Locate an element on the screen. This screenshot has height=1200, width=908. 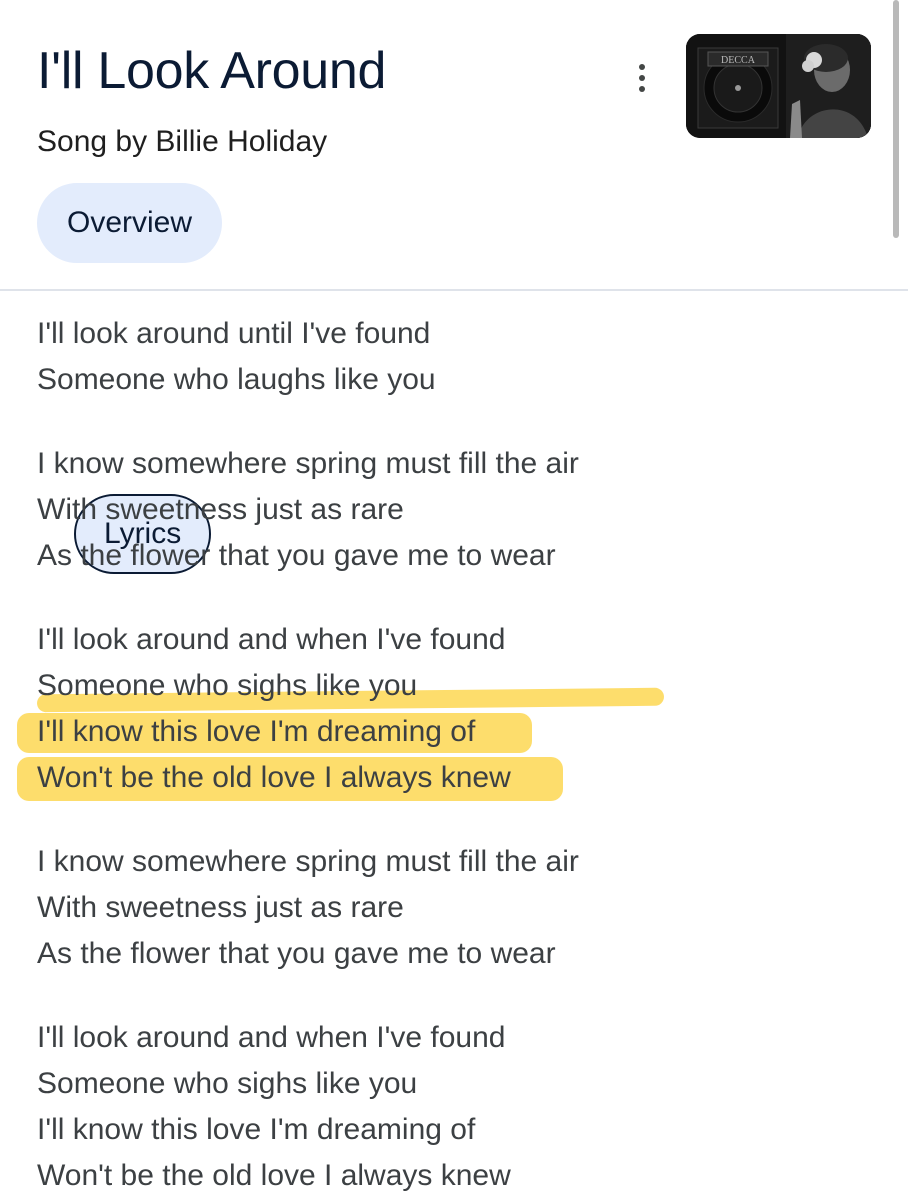
tab-bar: Overview Lyrics is located at coordinates (130, 378).